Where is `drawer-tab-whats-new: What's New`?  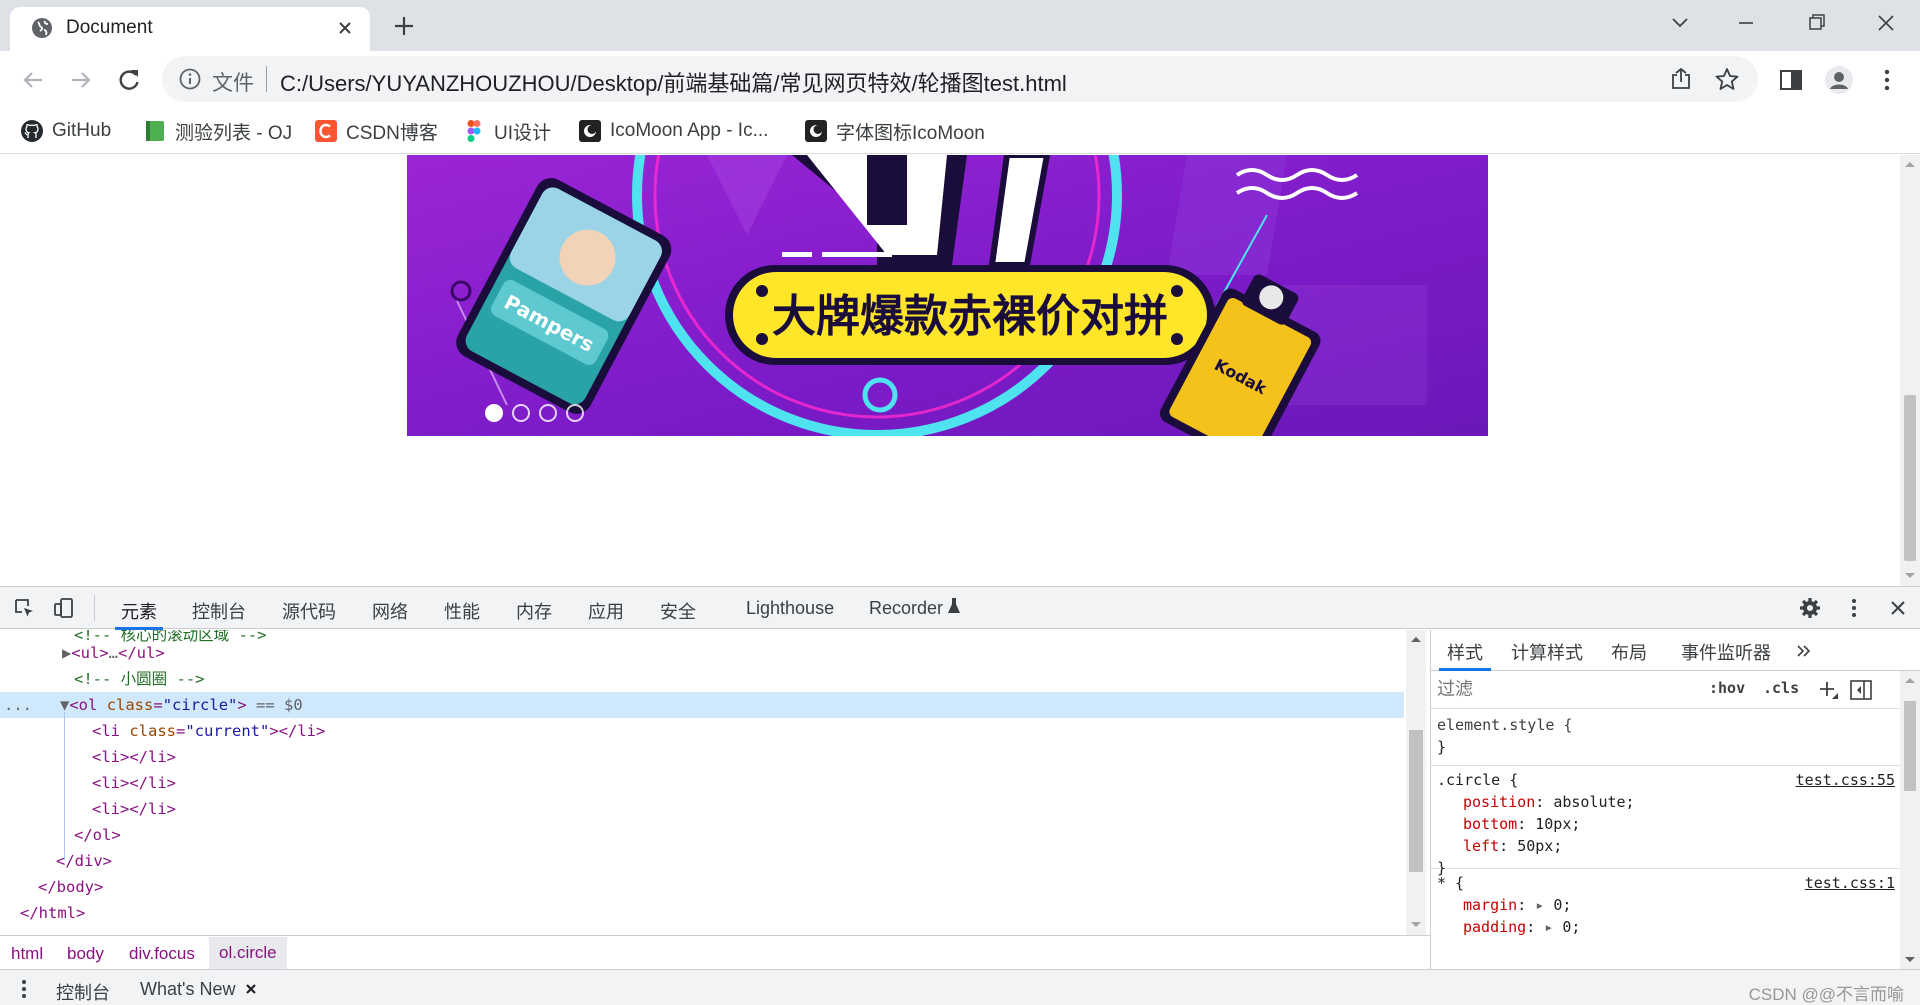
drawer-tab-whats-new: What's New is located at coordinates (187, 989).